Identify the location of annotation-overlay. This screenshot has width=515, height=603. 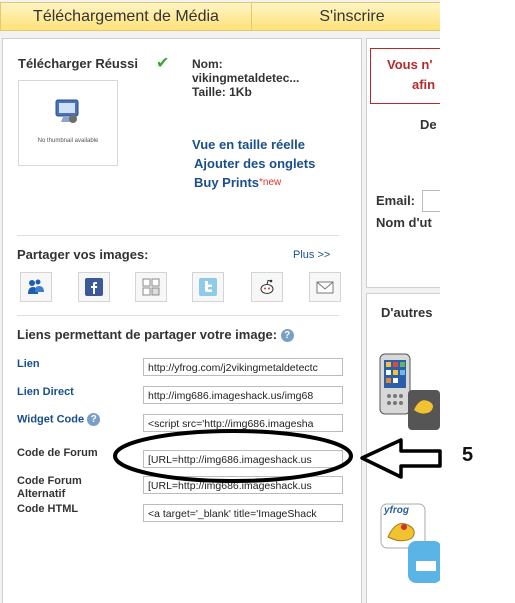
(277, 456).